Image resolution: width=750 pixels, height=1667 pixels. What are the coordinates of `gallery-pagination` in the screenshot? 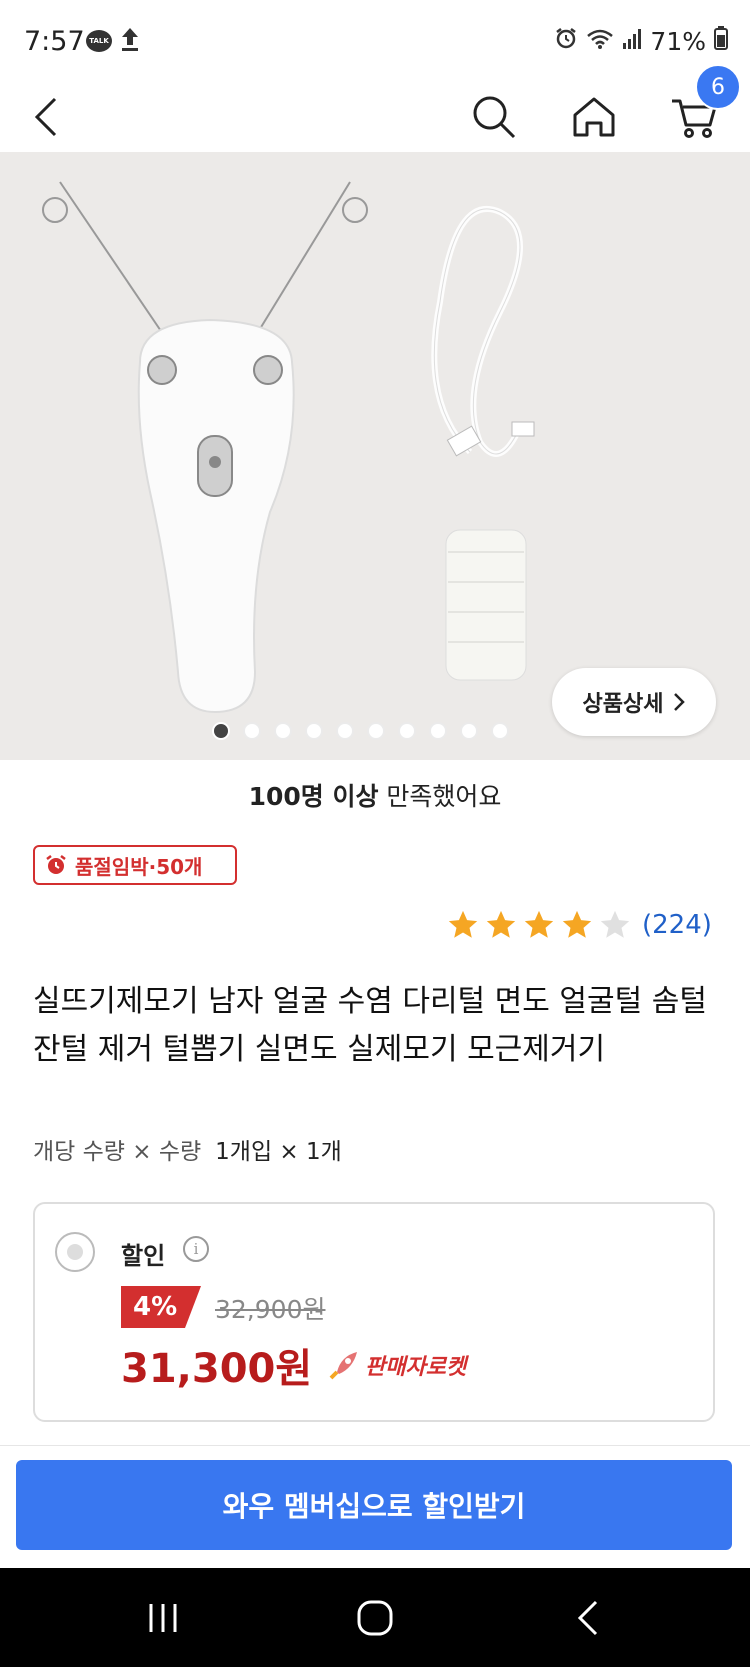 It's located at (360, 731).